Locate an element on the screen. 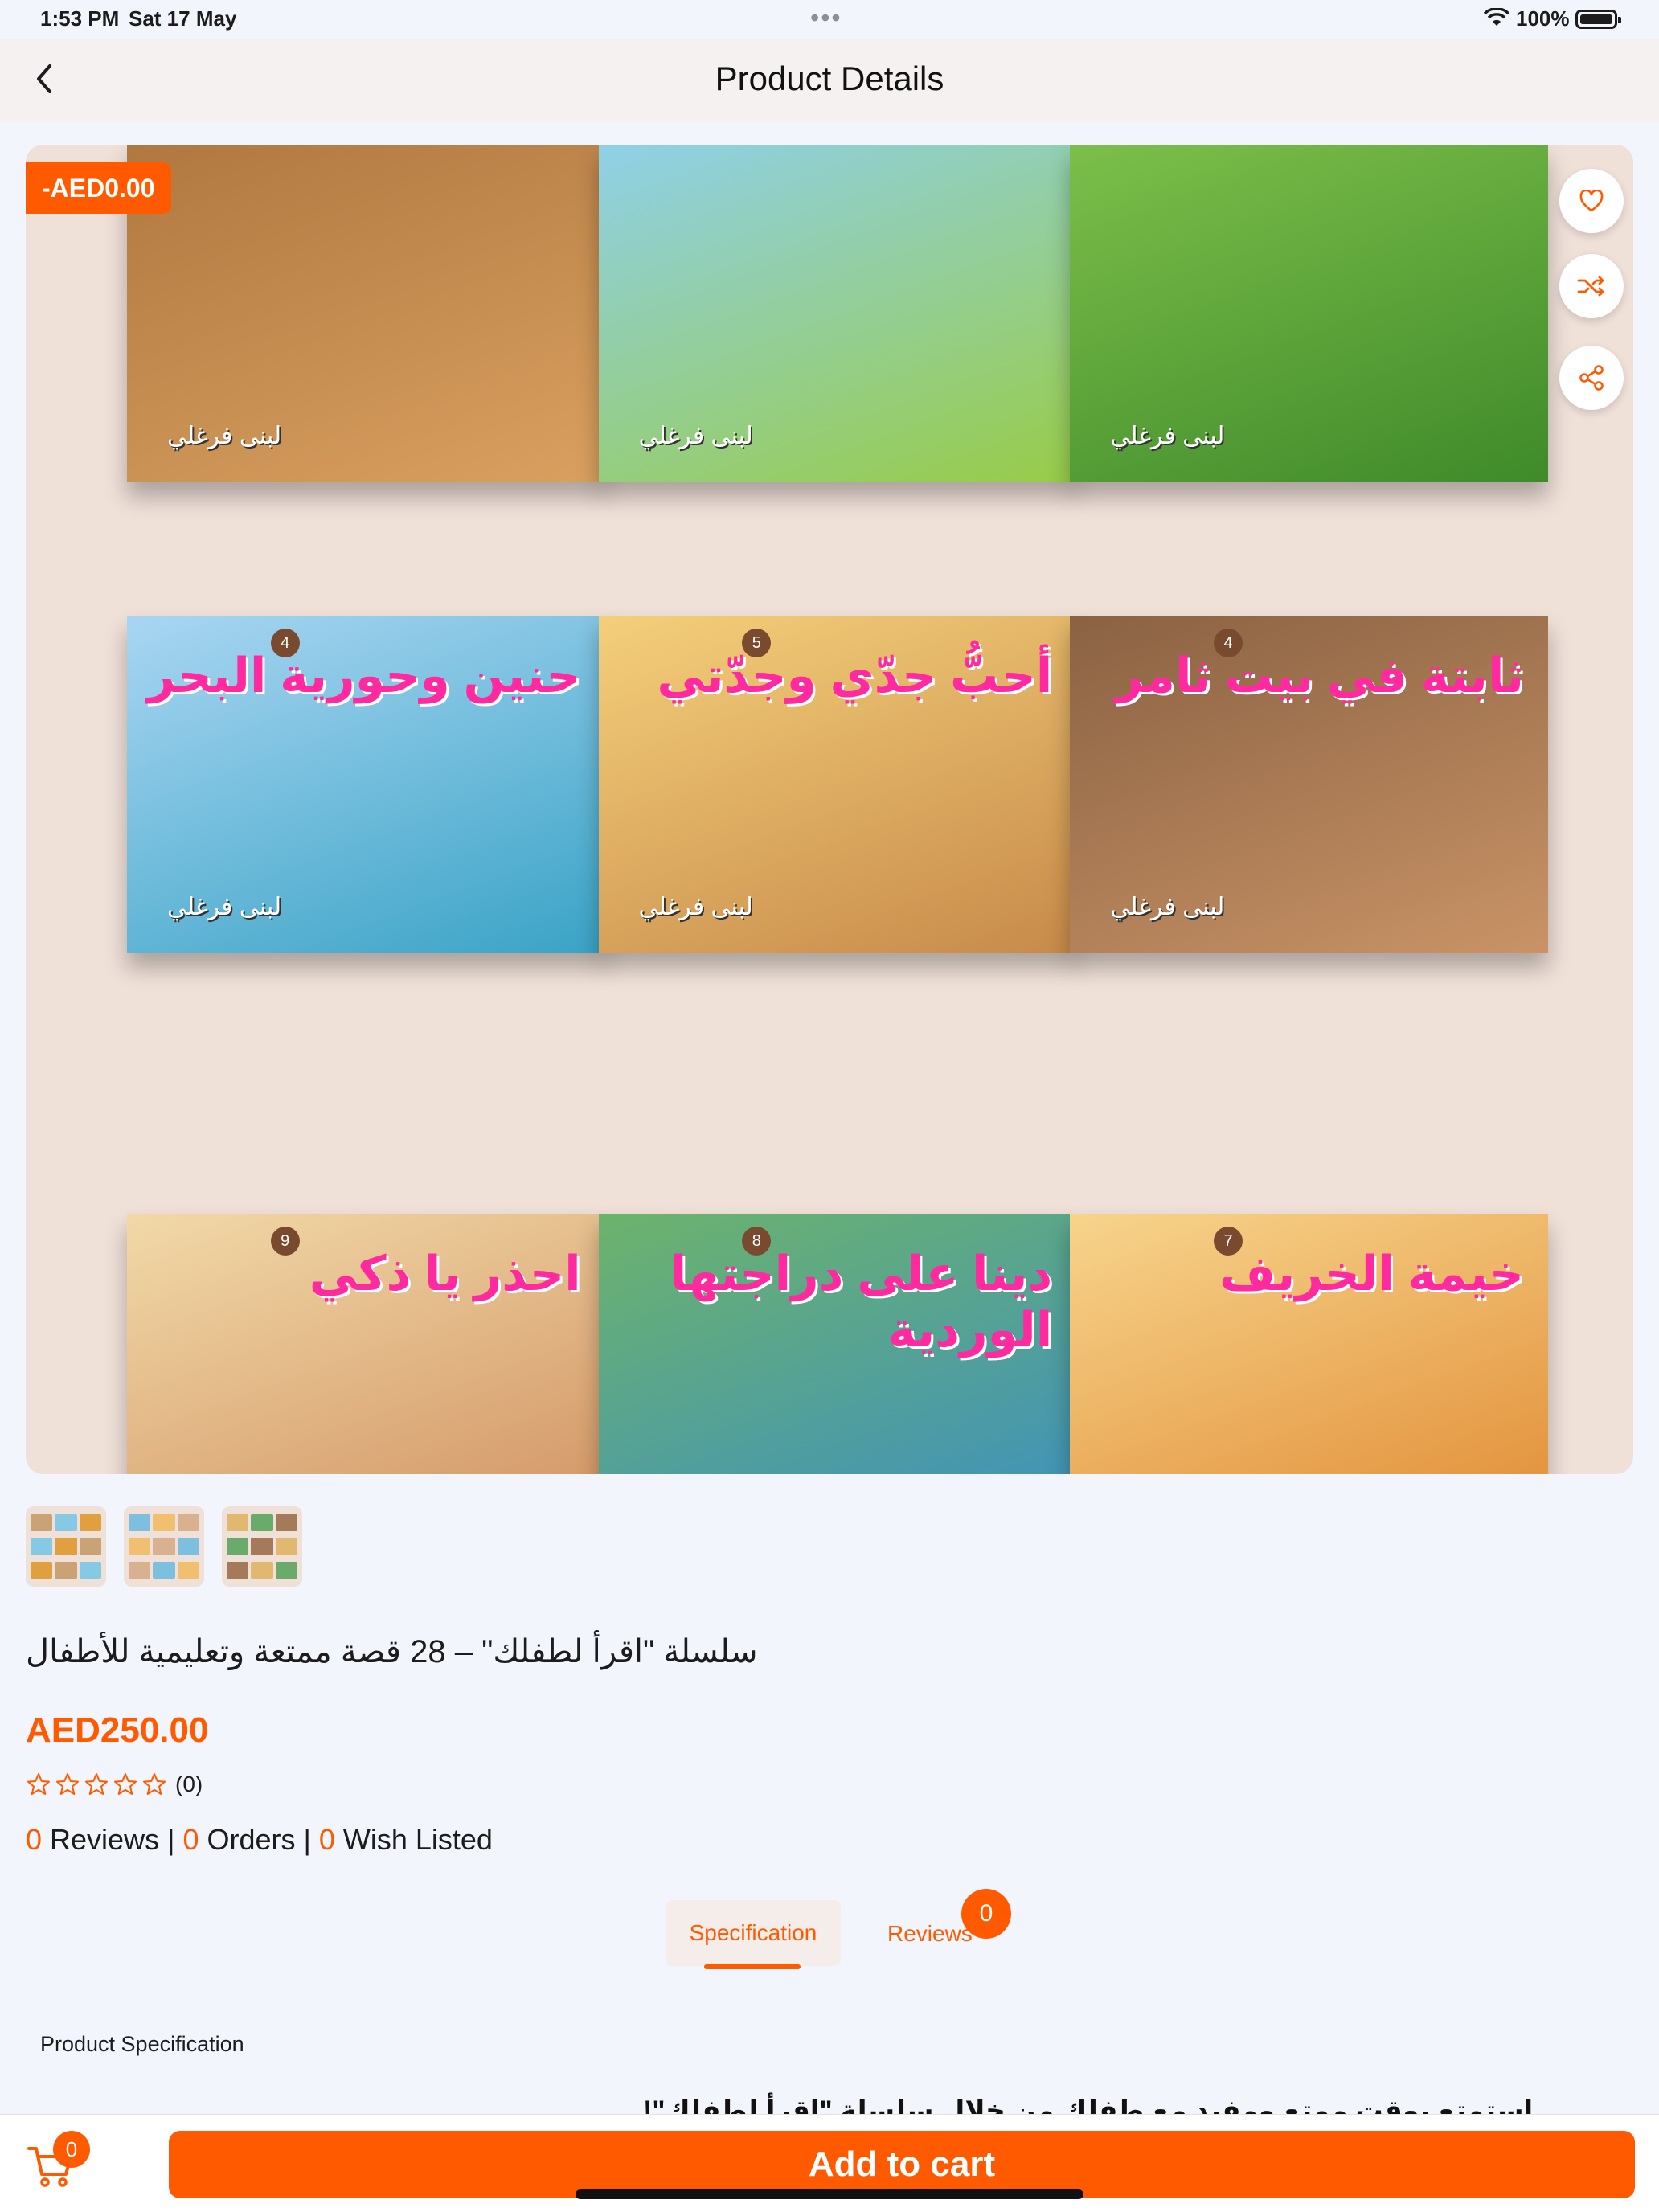 The image size is (1659, 2212). book-cover: 5 أحبُّ جدّي وجدّتي لبنى فرغلي is located at coordinates (837, 784).